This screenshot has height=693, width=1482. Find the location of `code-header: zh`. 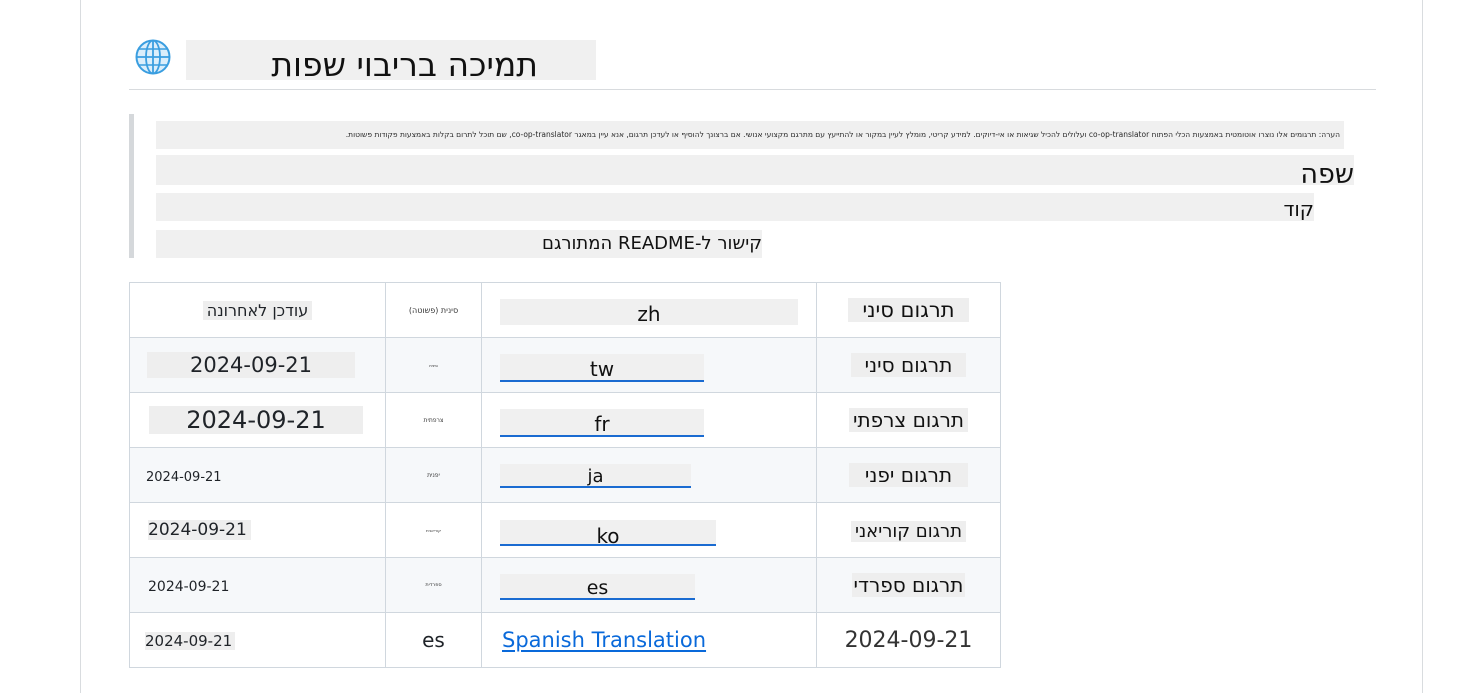

code-header: zh is located at coordinates (649, 312).